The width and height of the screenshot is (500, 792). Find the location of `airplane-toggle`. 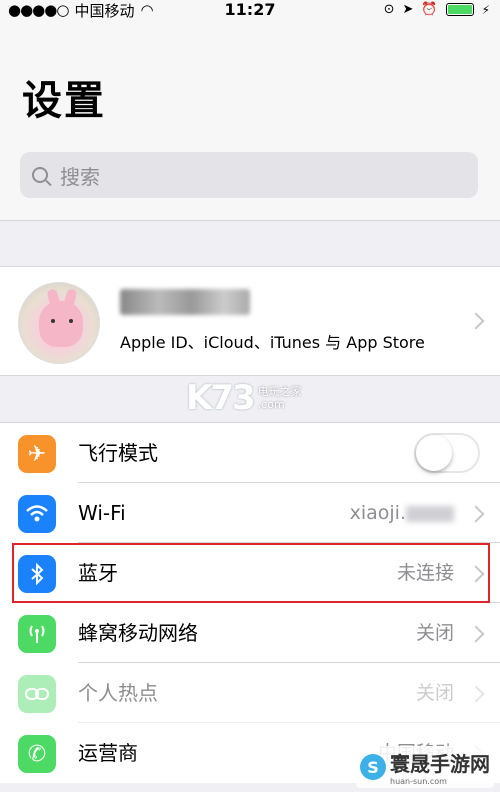

airplane-toggle is located at coordinates (447, 453).